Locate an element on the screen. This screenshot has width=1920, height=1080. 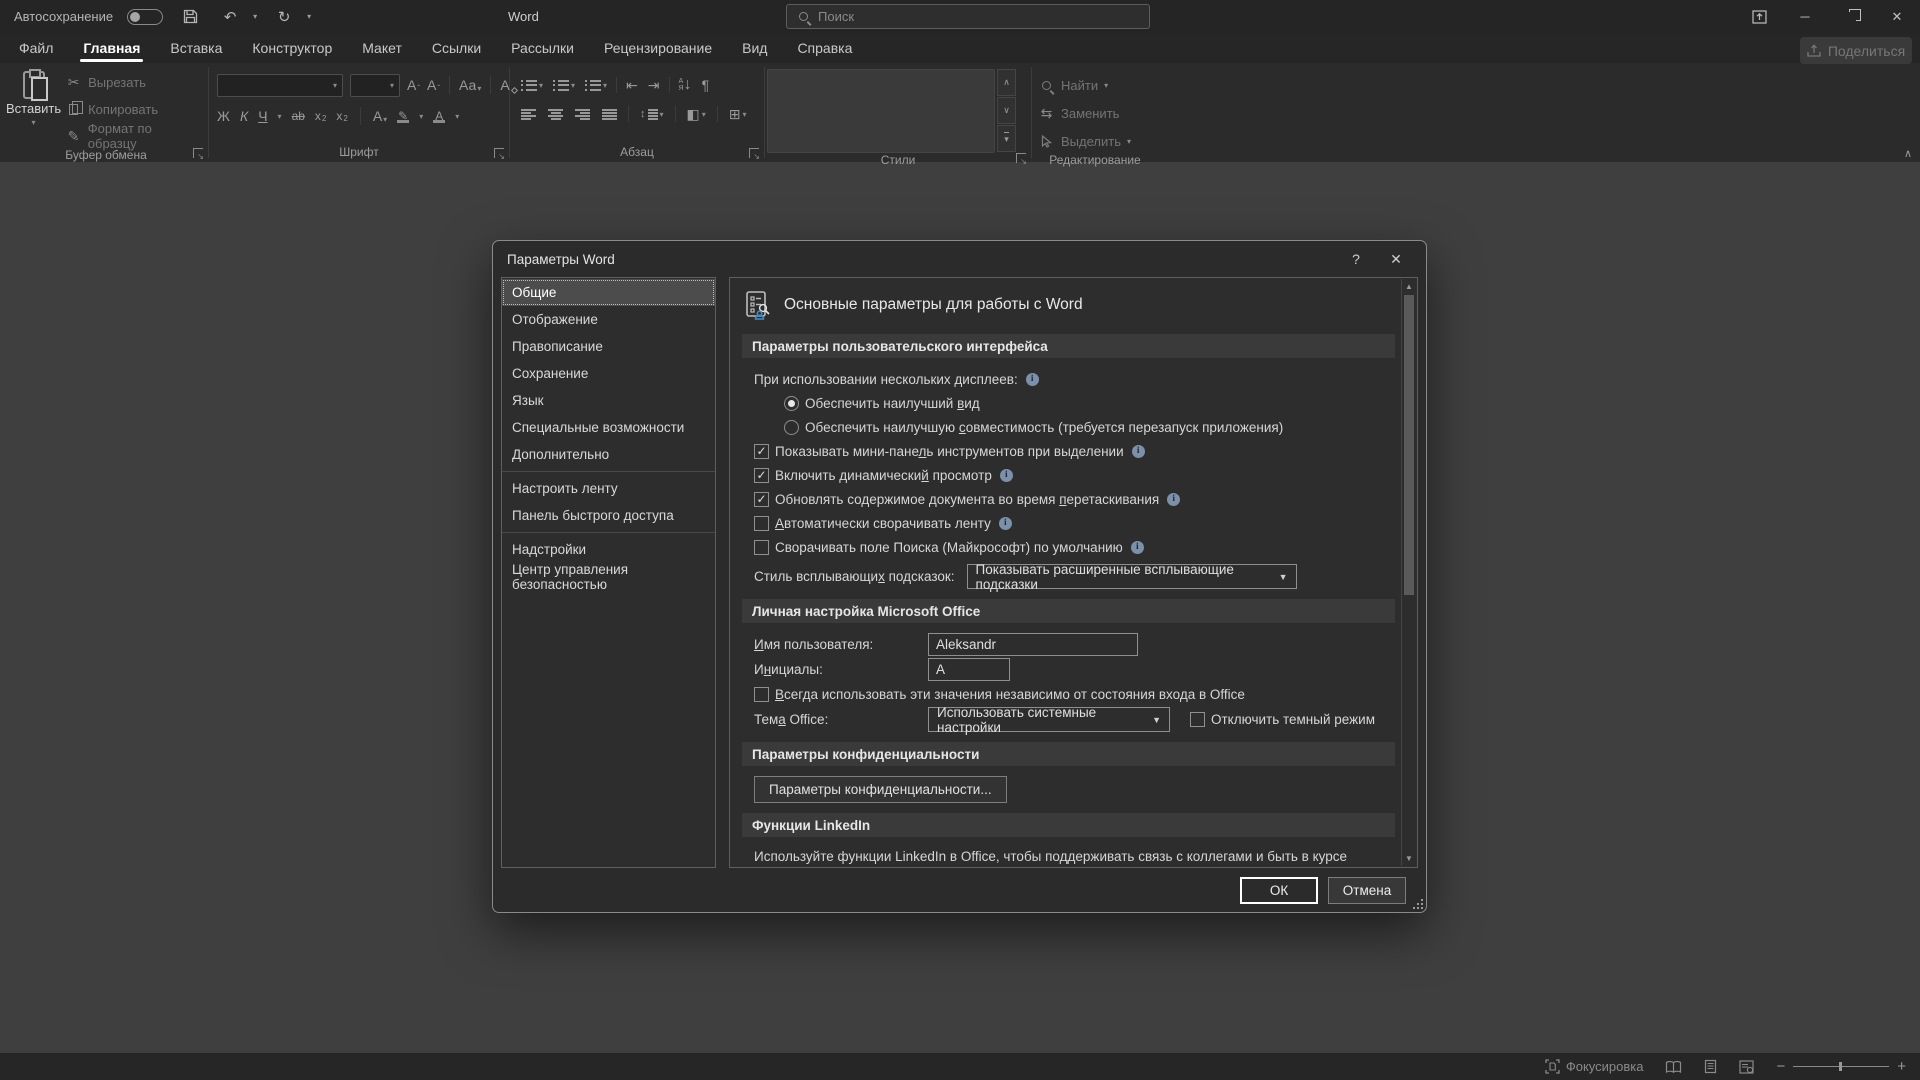
tab-view: Вид is located at coordinates (754, 48).